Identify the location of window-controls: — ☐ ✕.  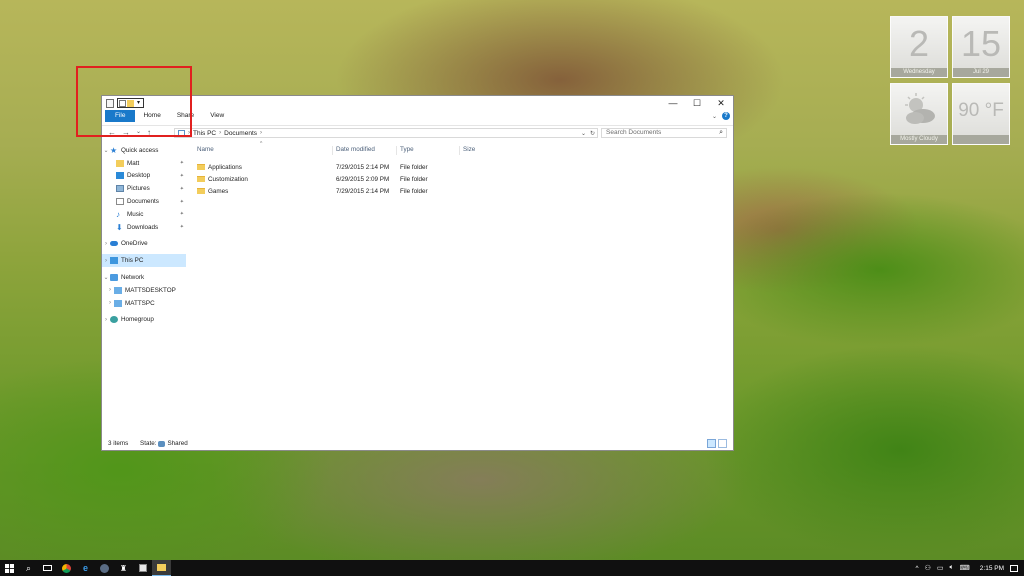
(697, 103).